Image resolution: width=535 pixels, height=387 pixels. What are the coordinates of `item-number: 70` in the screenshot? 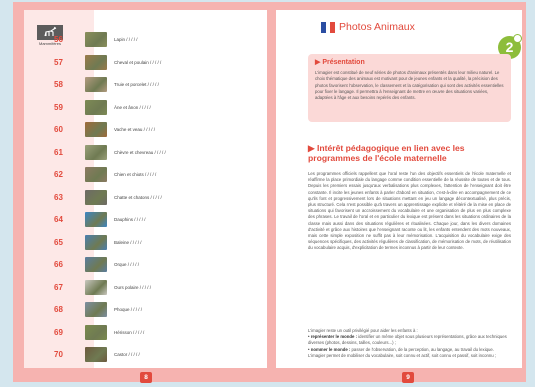 It's located at (58, 354).